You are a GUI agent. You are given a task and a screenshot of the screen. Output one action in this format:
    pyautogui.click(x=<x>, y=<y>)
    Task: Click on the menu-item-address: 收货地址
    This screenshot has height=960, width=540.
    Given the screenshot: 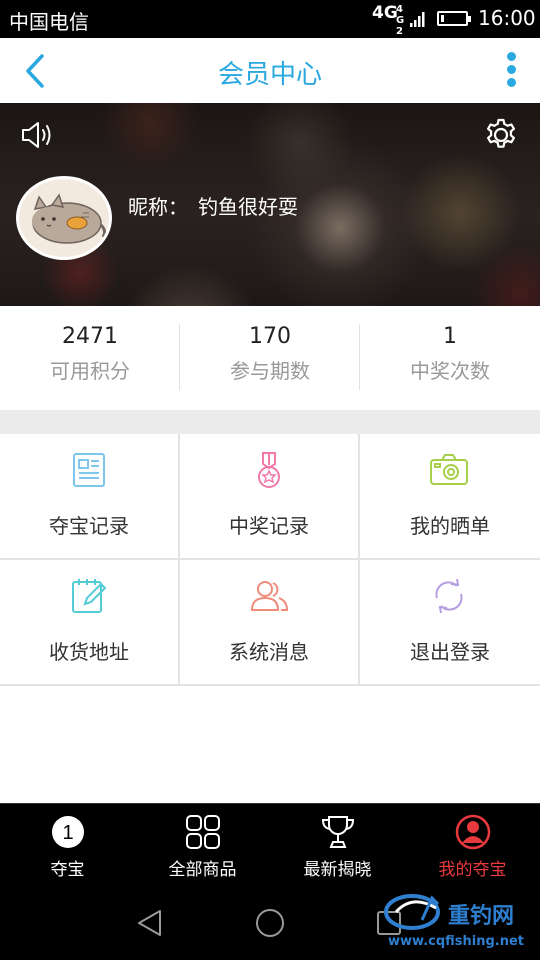 What is the action you would take?
    pyautogui.click(x=89, y=622)
    